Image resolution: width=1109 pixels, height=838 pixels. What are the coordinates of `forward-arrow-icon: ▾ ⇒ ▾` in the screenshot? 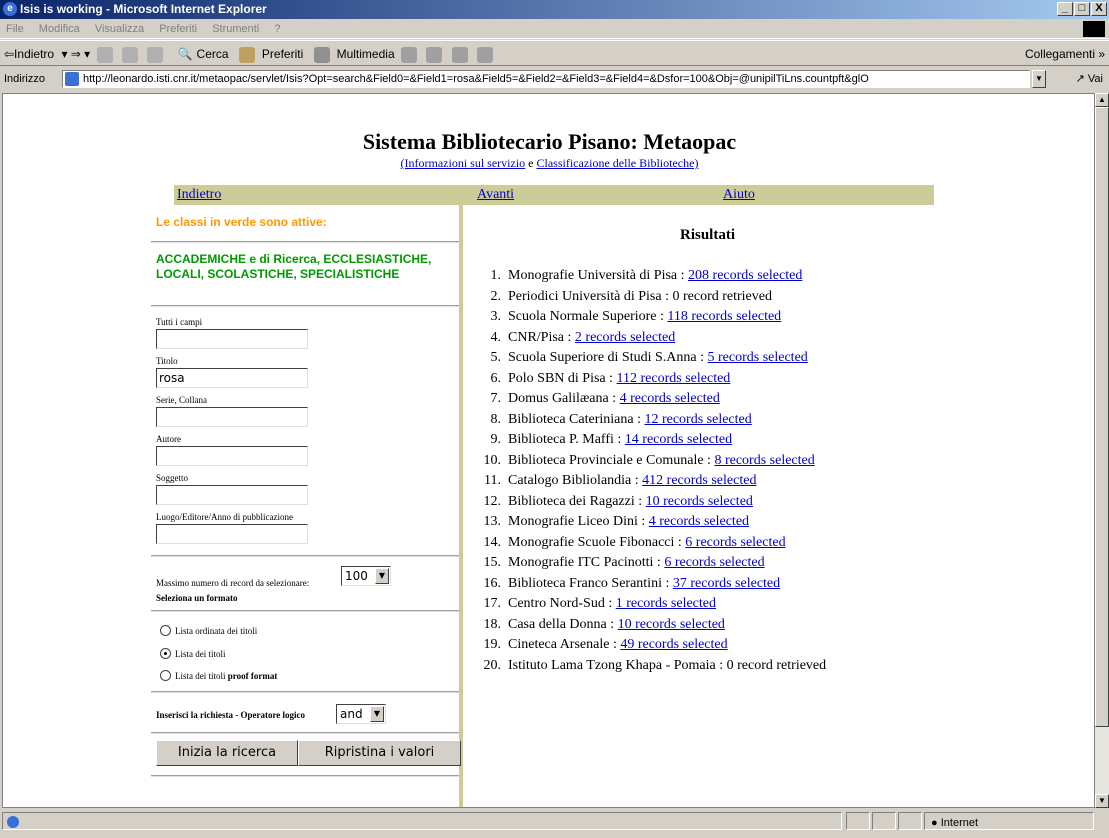 It's located at (75, 54).